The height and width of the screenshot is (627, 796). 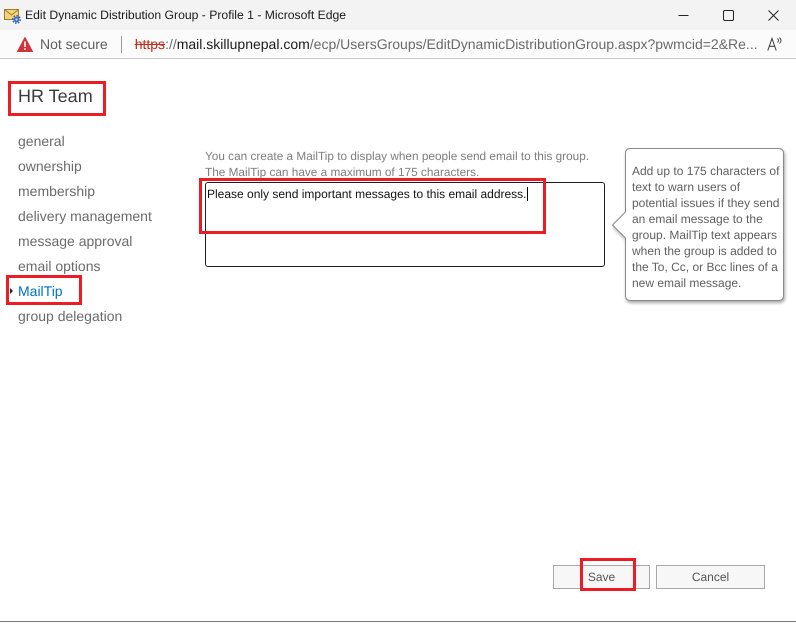 I want to click on nav-link: general, so click(x=41, y=141).